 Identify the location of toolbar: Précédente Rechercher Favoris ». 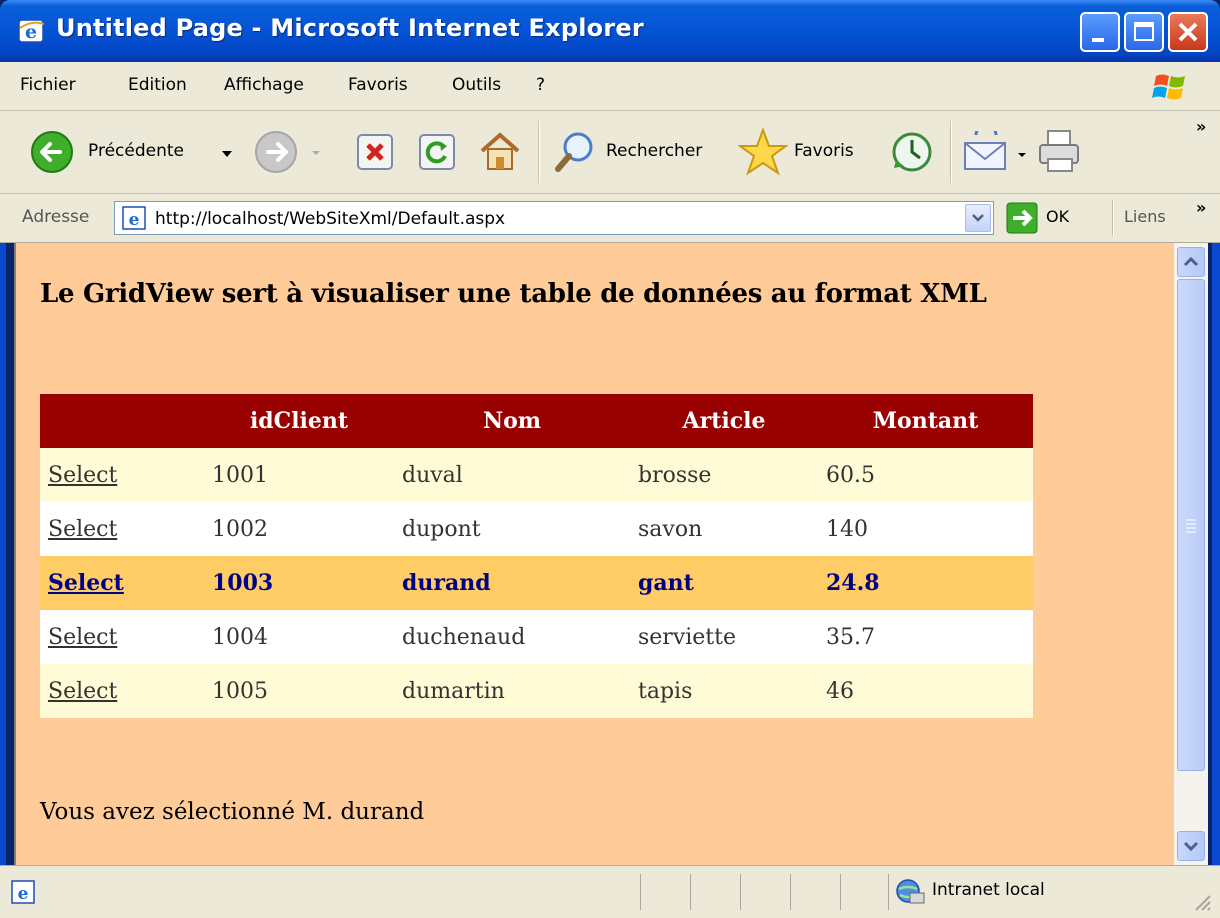
(610, 152).